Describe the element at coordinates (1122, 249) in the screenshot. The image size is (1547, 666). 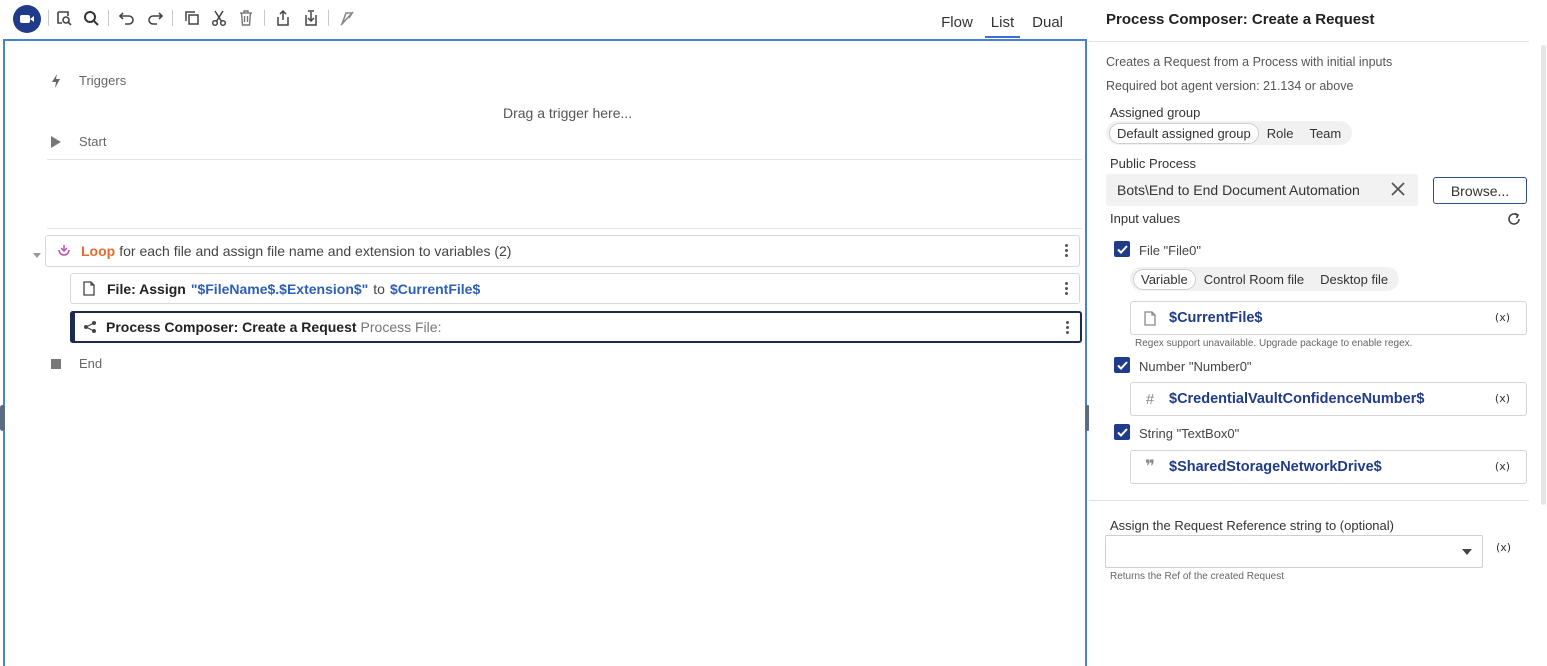
I see `file-input-checkbox` at that location.